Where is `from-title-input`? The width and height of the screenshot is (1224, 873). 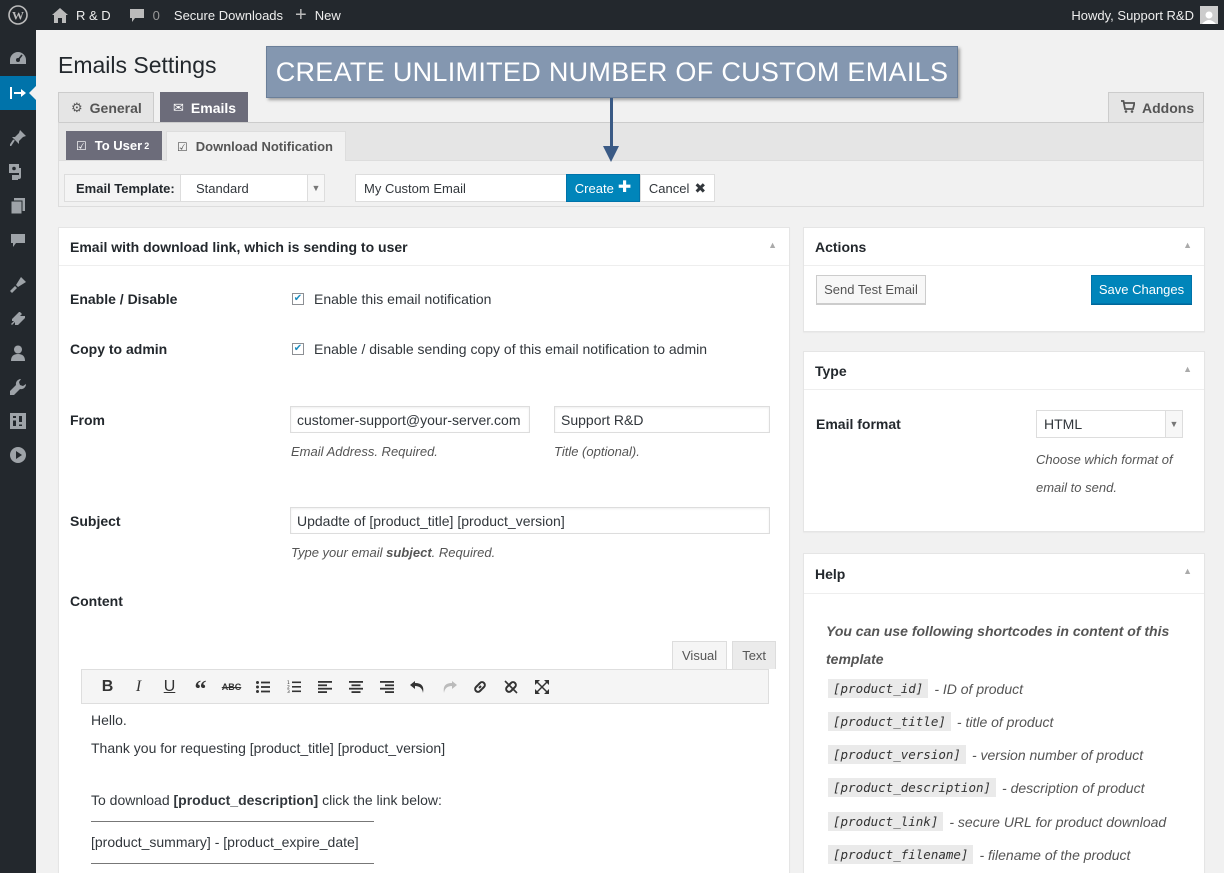 from-title-input is located at coordinates (662, 419).